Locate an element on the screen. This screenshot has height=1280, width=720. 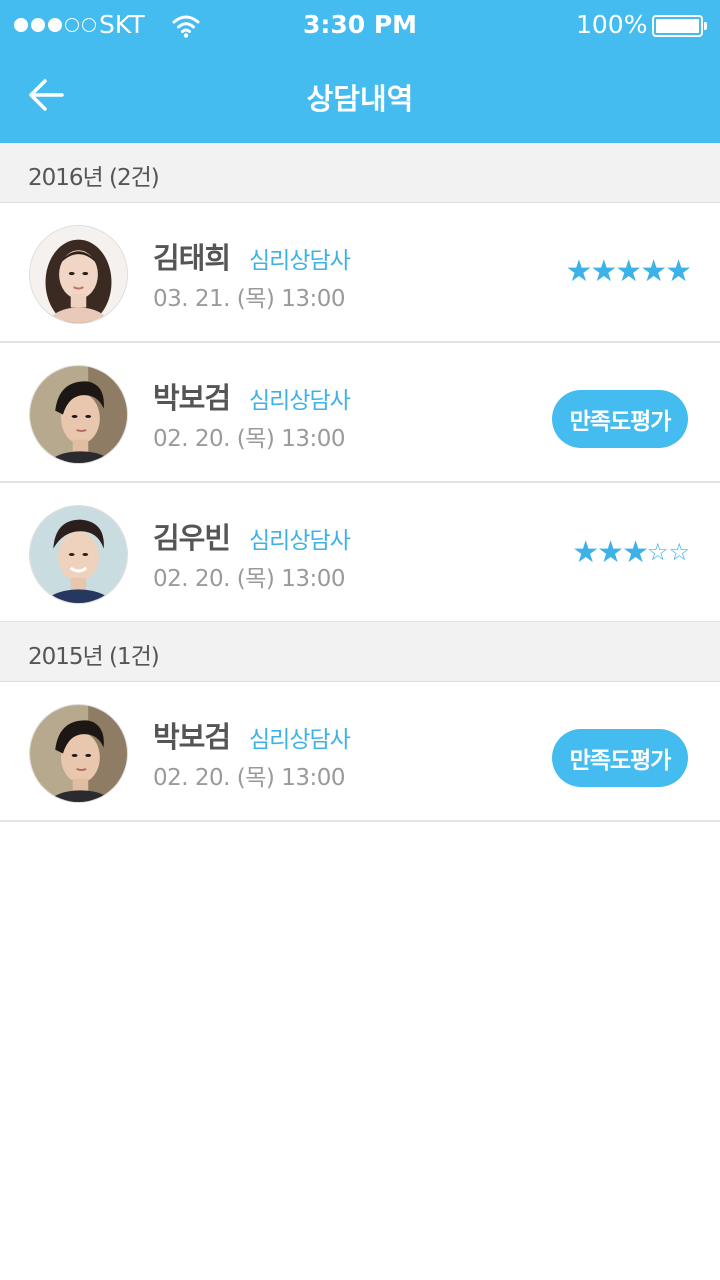
list-item: 김태희 심리상담사 03. 21. (목) 13:00 ★★★★★ is located at coordinates (360, 273).